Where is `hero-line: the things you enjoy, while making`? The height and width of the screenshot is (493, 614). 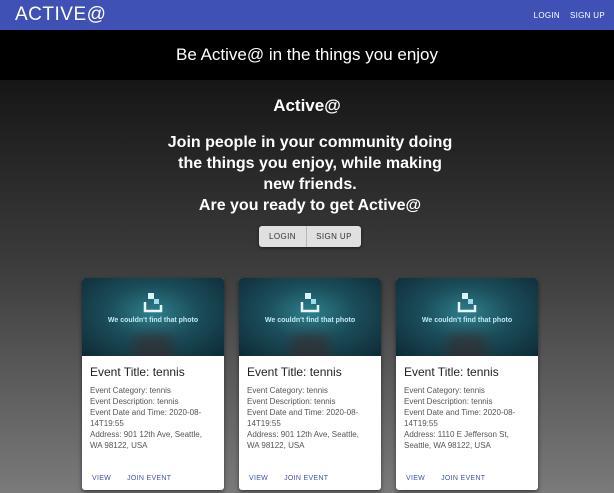
hero-line: the things you enjoy, while making is located at coordinates (310, 163).